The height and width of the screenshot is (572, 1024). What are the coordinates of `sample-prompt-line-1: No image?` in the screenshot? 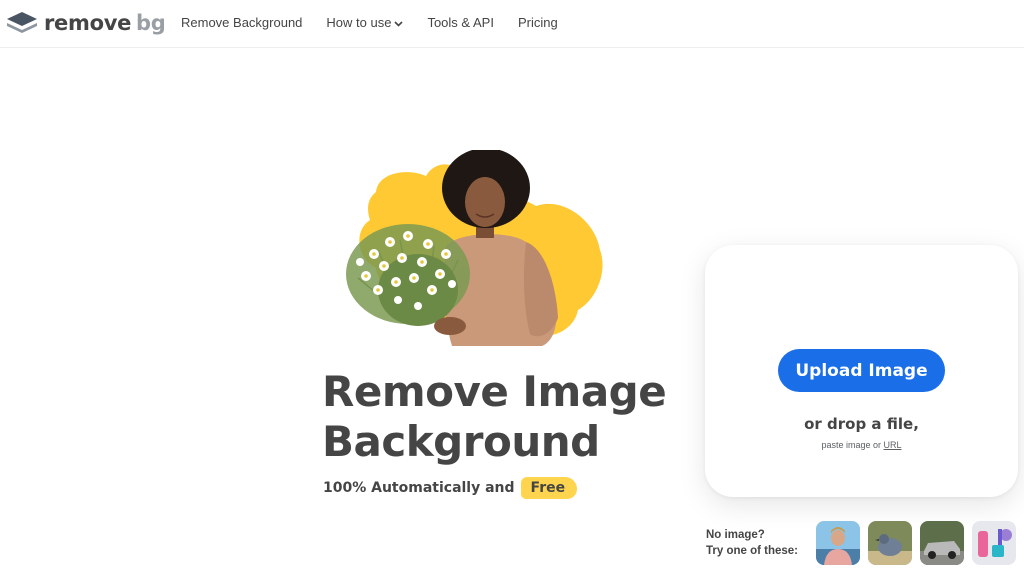 It's located at (735, 535).